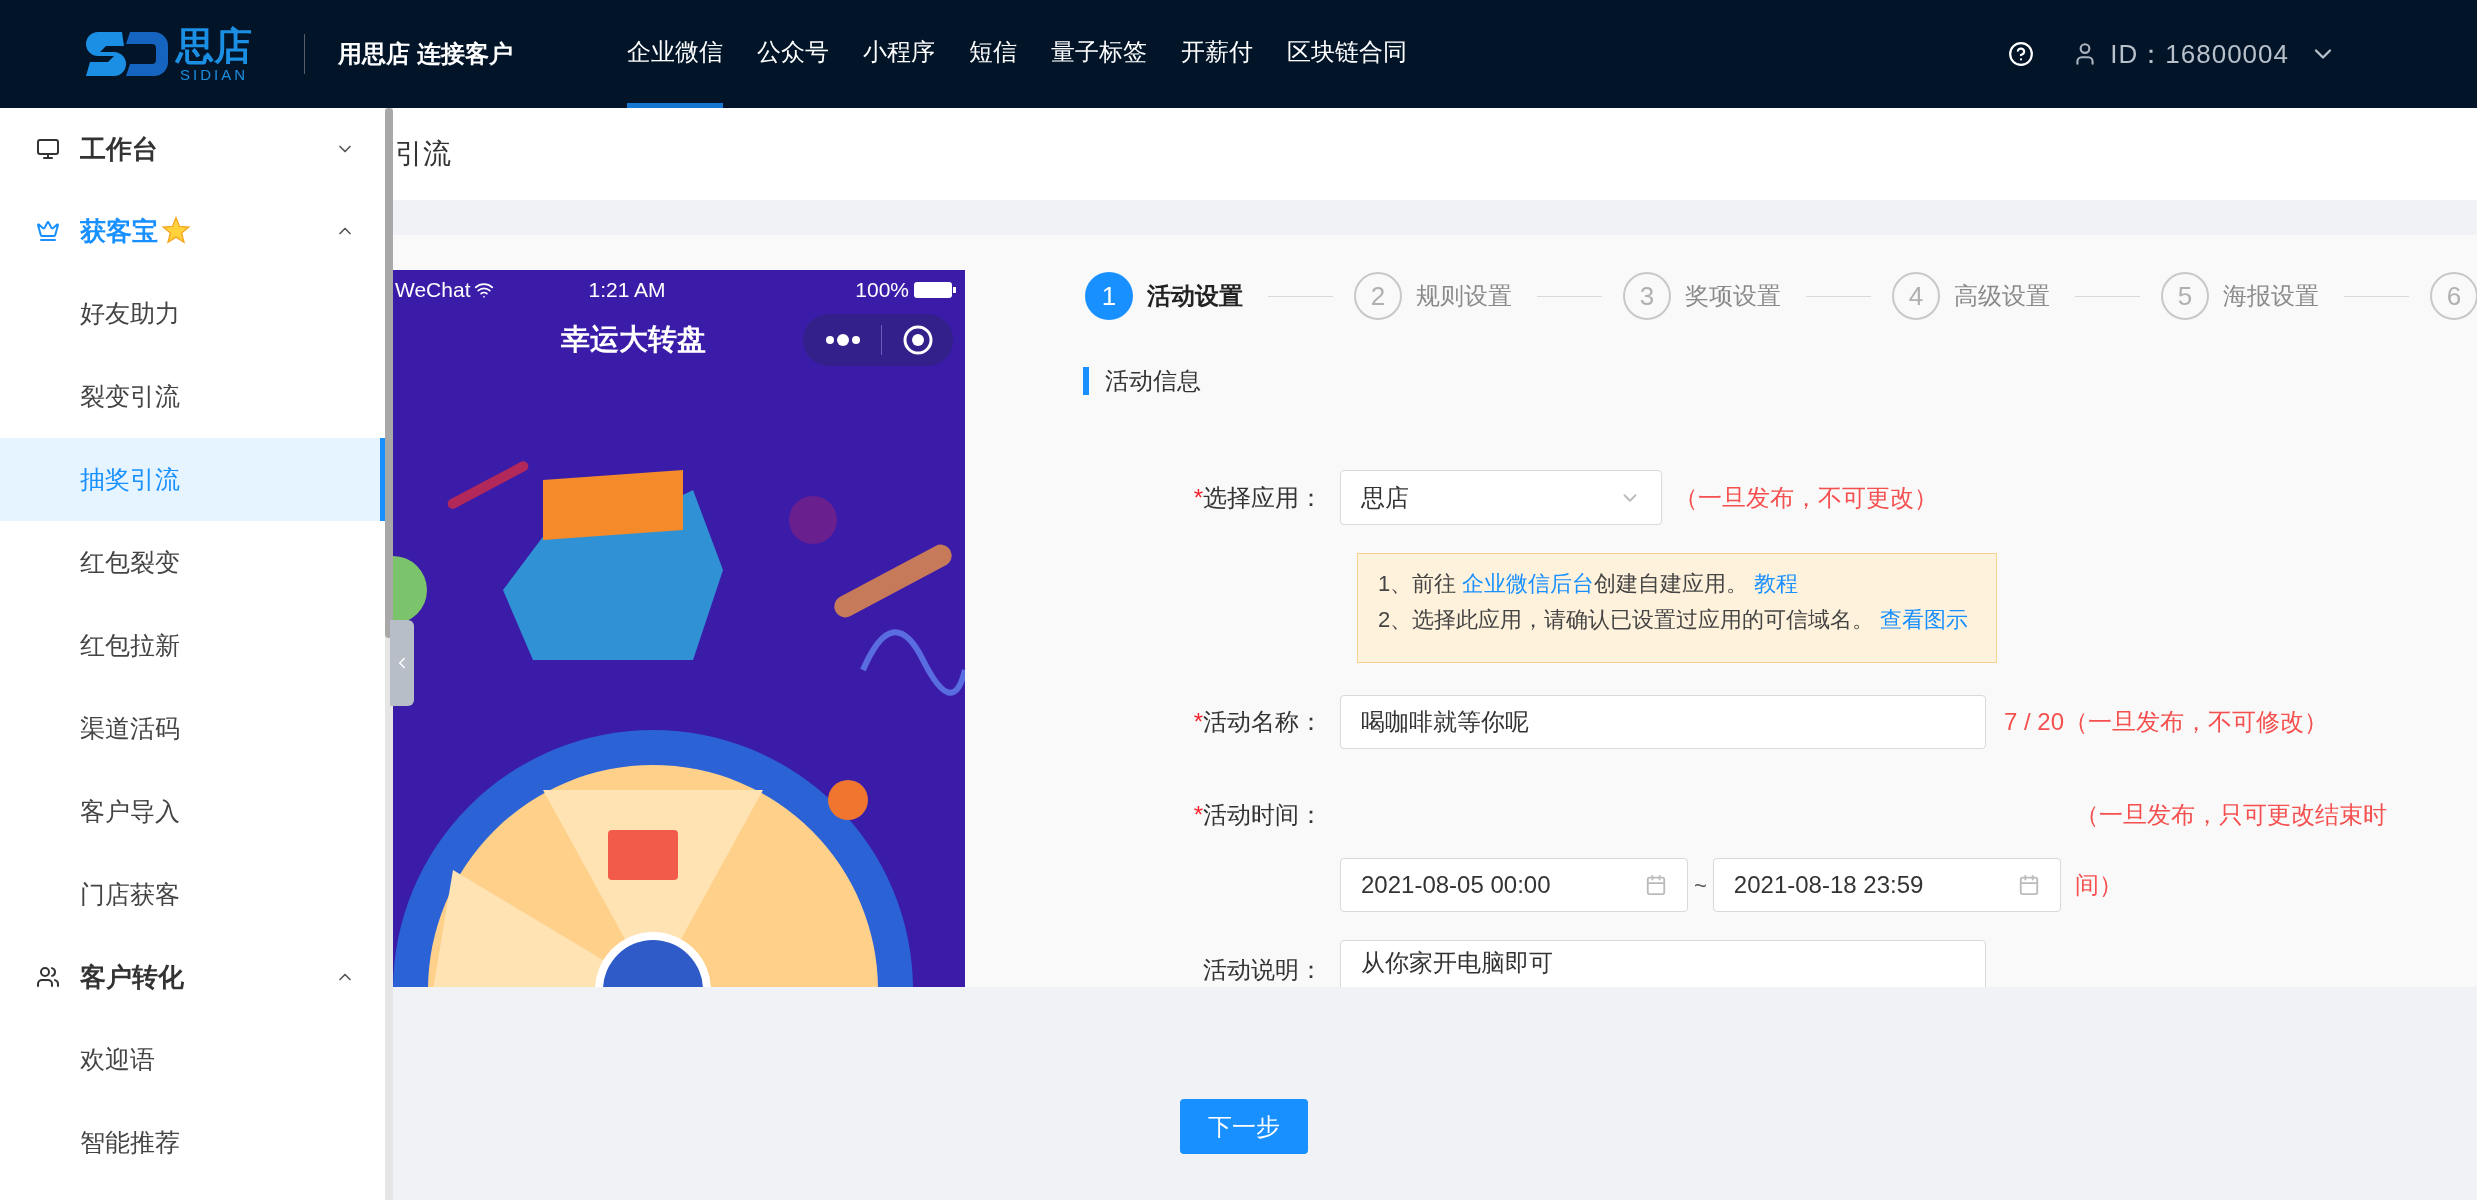 The width and height of the screenshot is (2477, 1200). I want to click on users-icon, so click(48, 977).